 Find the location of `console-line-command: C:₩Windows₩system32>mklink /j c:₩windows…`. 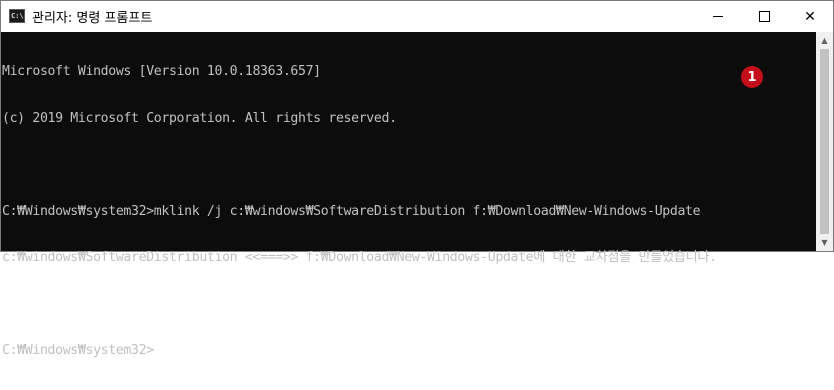

console-line-command: C:₩Windows₩system32>mklink /j c:₩windows… is located at coordinates (351, 211).